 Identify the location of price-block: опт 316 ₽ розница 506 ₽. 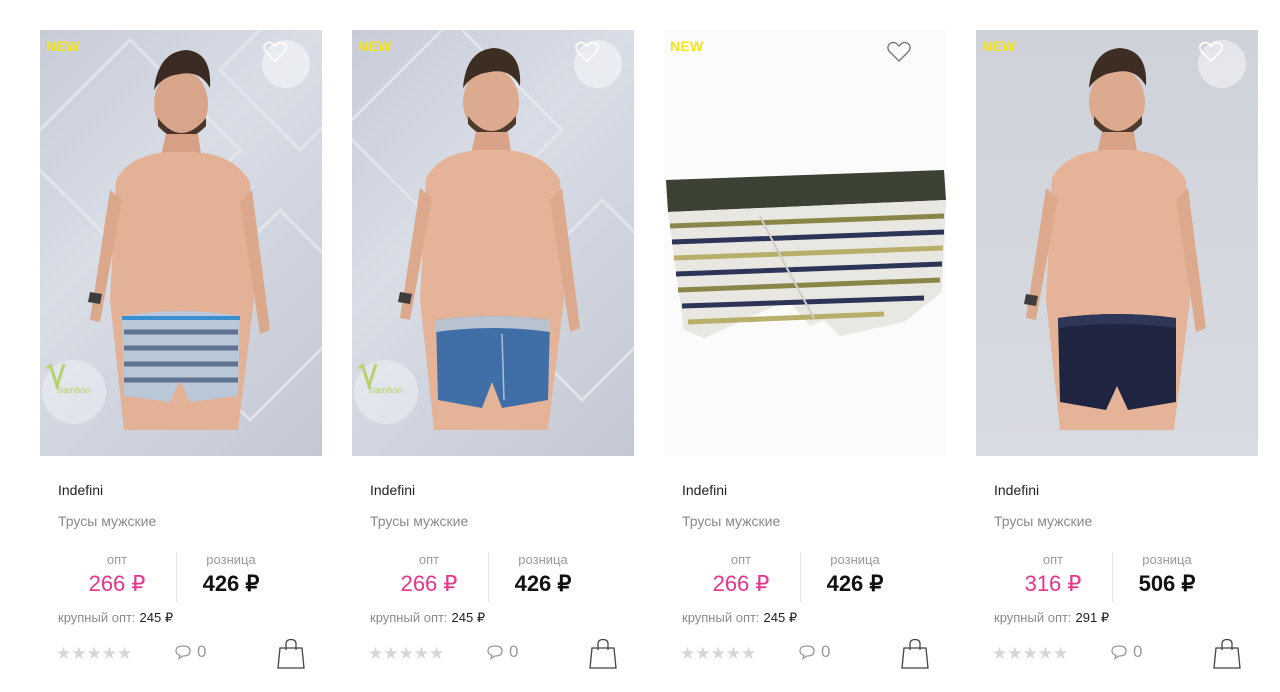
(1109, 578).